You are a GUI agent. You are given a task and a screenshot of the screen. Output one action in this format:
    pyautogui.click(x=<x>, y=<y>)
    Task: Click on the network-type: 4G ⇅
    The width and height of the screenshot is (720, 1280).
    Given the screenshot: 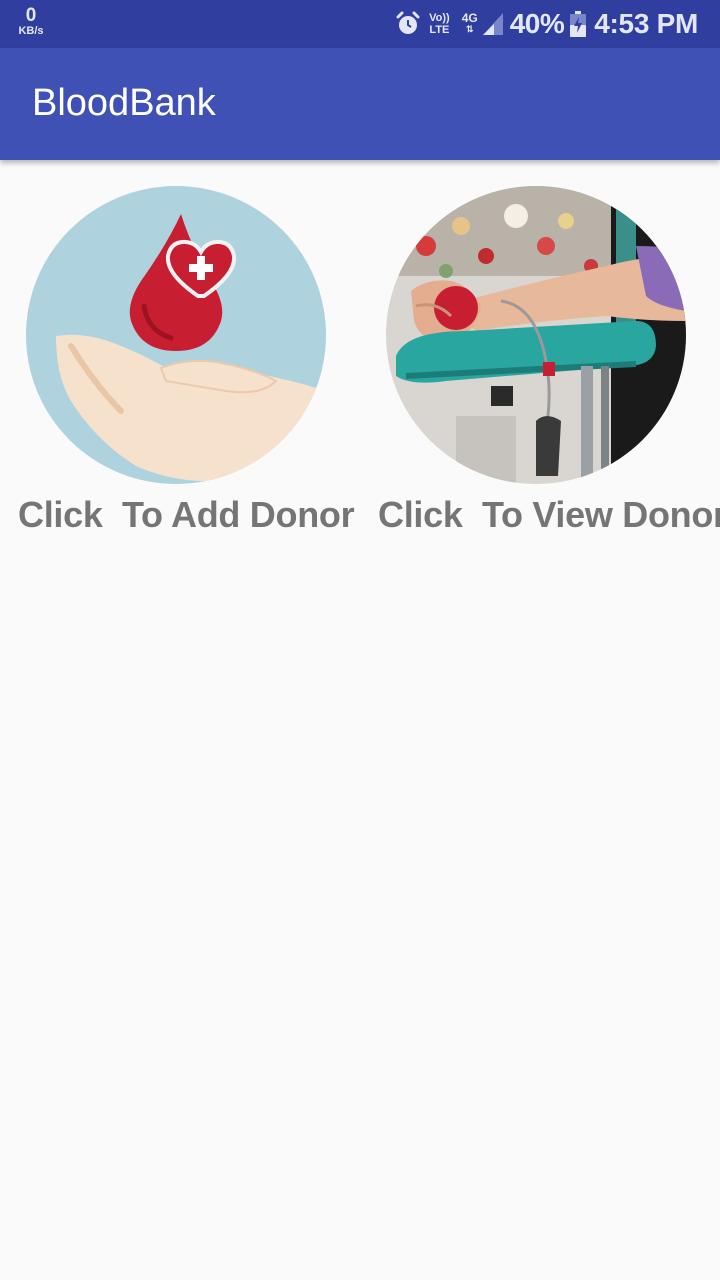 What is the action you would take?
    pyautogui.click(x=469, y=23)
    